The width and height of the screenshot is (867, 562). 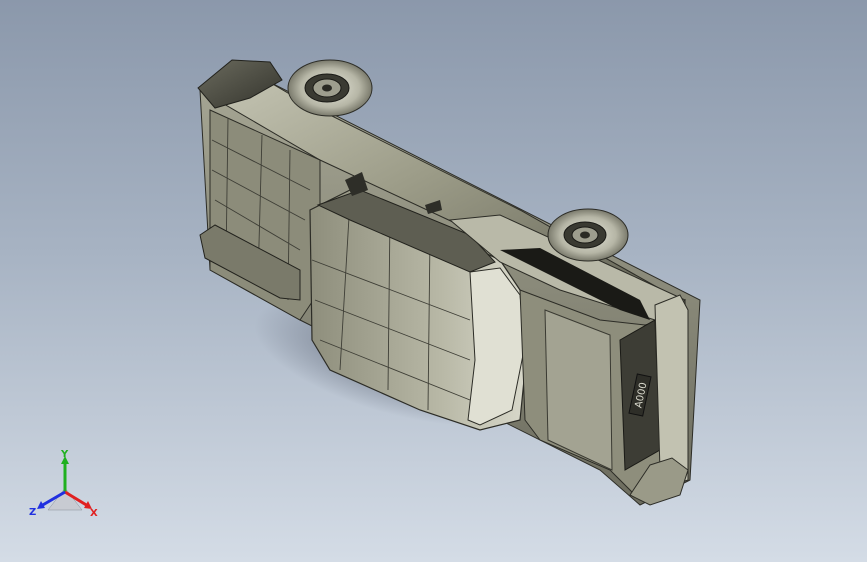 What do you see at coordinates (64, 454) in the screenshot?
I see `y-axis-label: Y` at bounding box center [64, 454].